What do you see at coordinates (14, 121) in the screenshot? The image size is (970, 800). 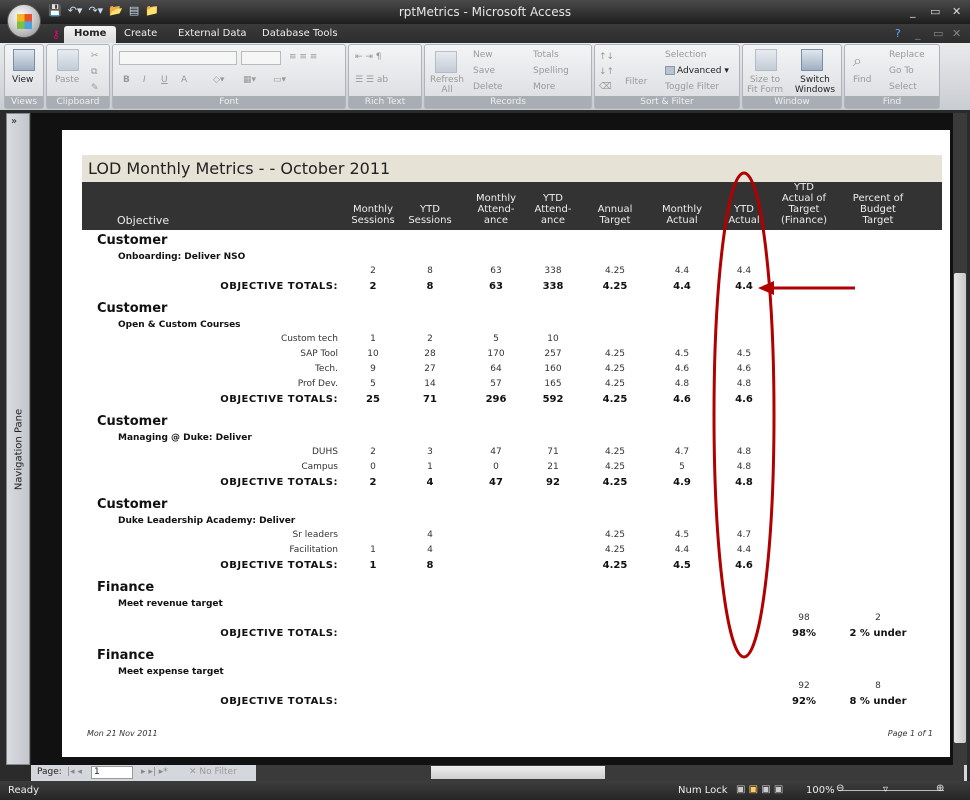 I see `nav-pane-toggle: »` at bounding box center [14, 121].